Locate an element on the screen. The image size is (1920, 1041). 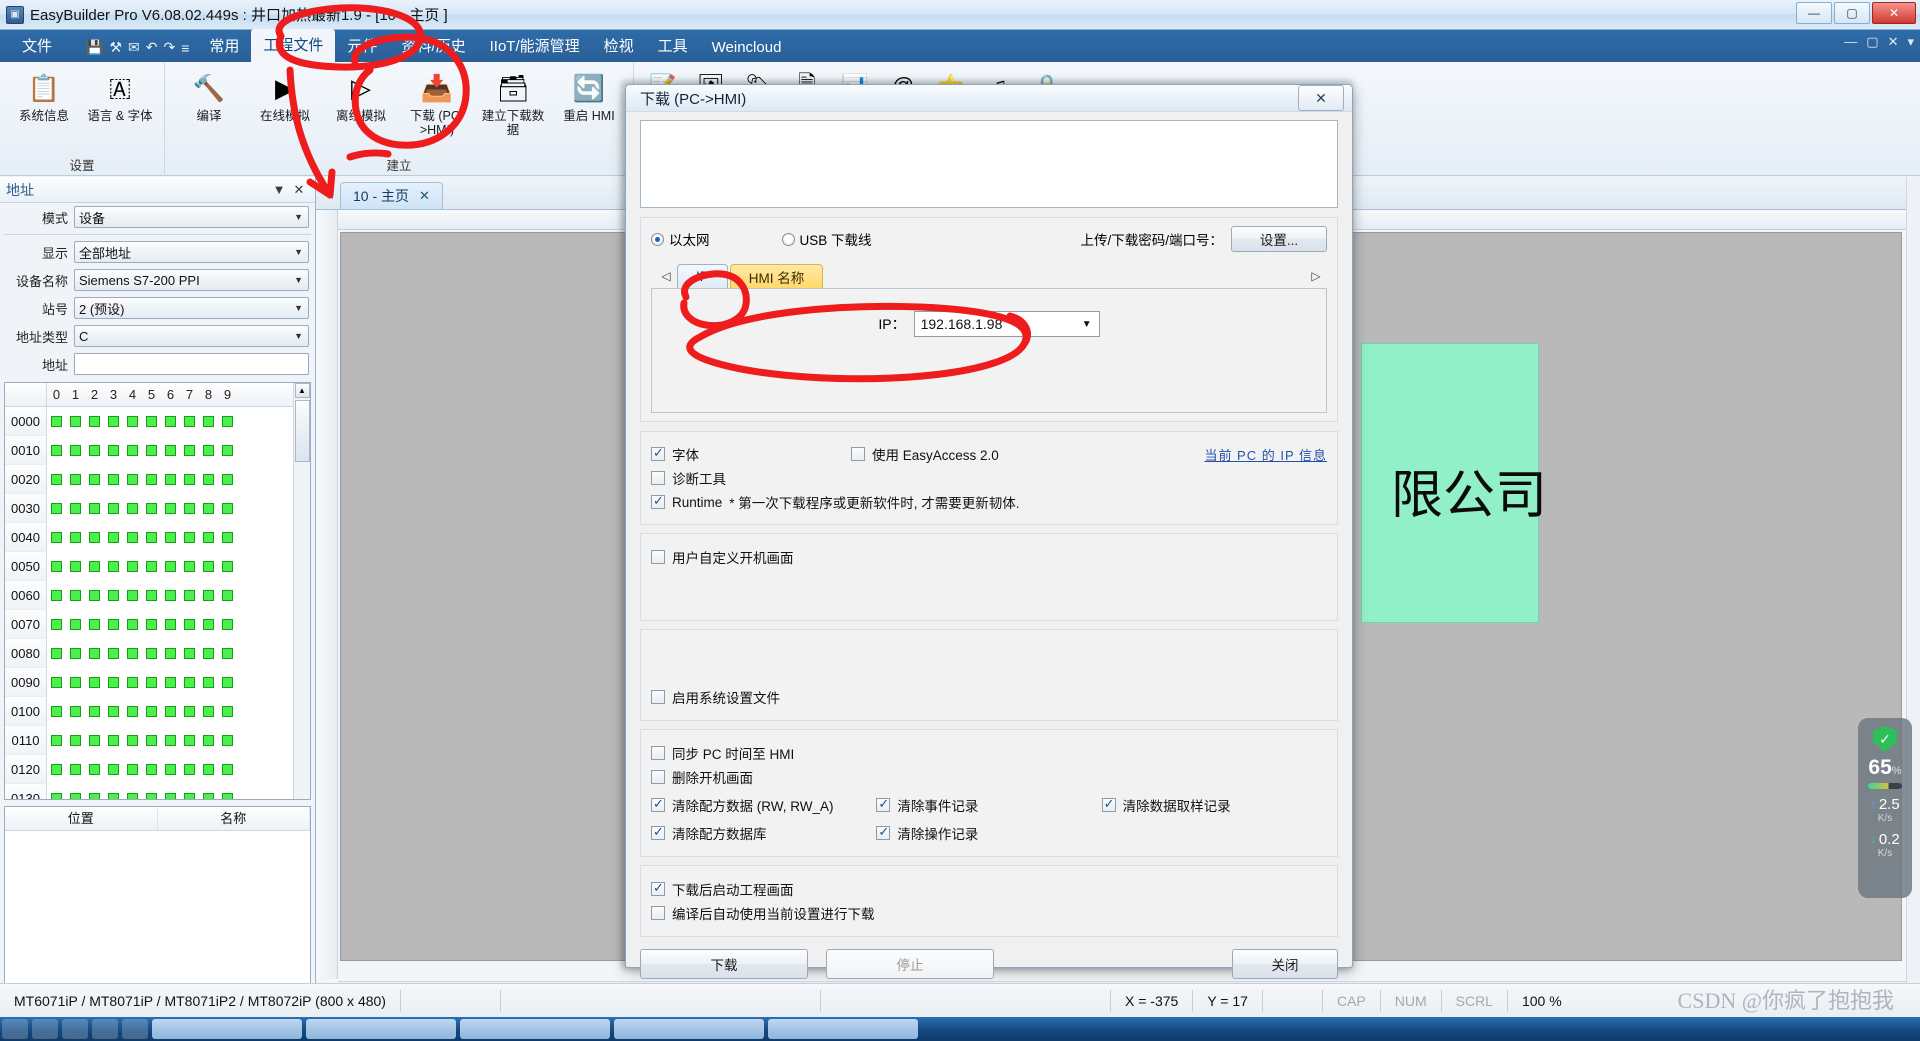
undo-icon: ↶ is located at coordinates (152, 47).